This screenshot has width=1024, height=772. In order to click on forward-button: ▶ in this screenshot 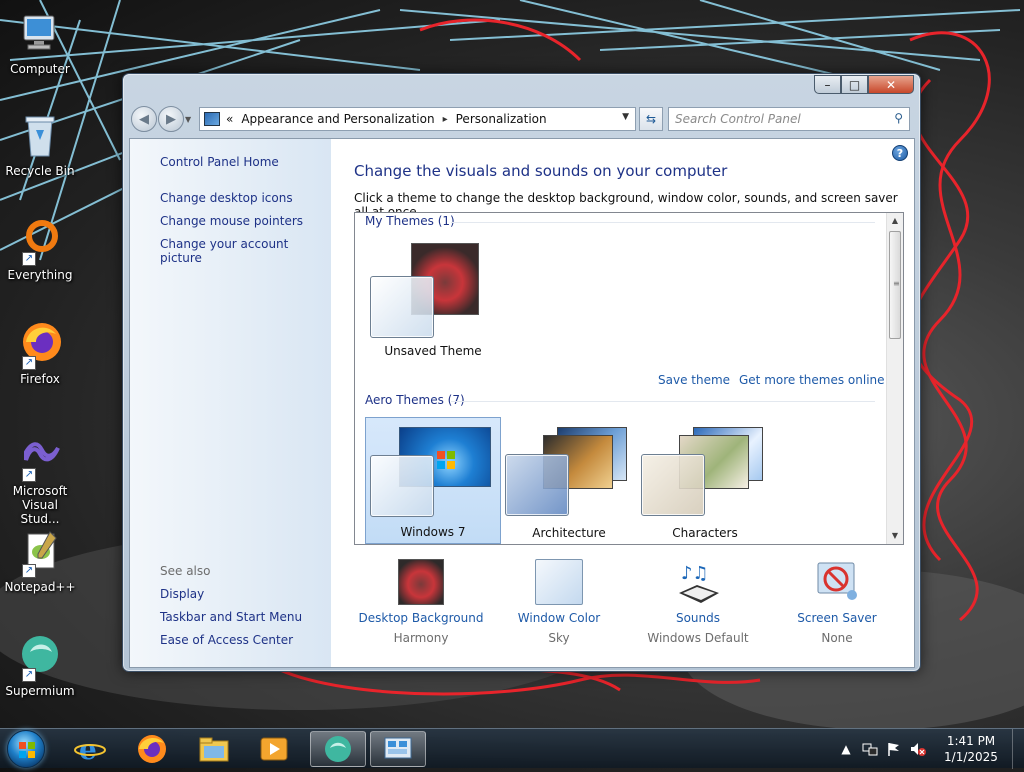, I will do `click(171, 119)`.